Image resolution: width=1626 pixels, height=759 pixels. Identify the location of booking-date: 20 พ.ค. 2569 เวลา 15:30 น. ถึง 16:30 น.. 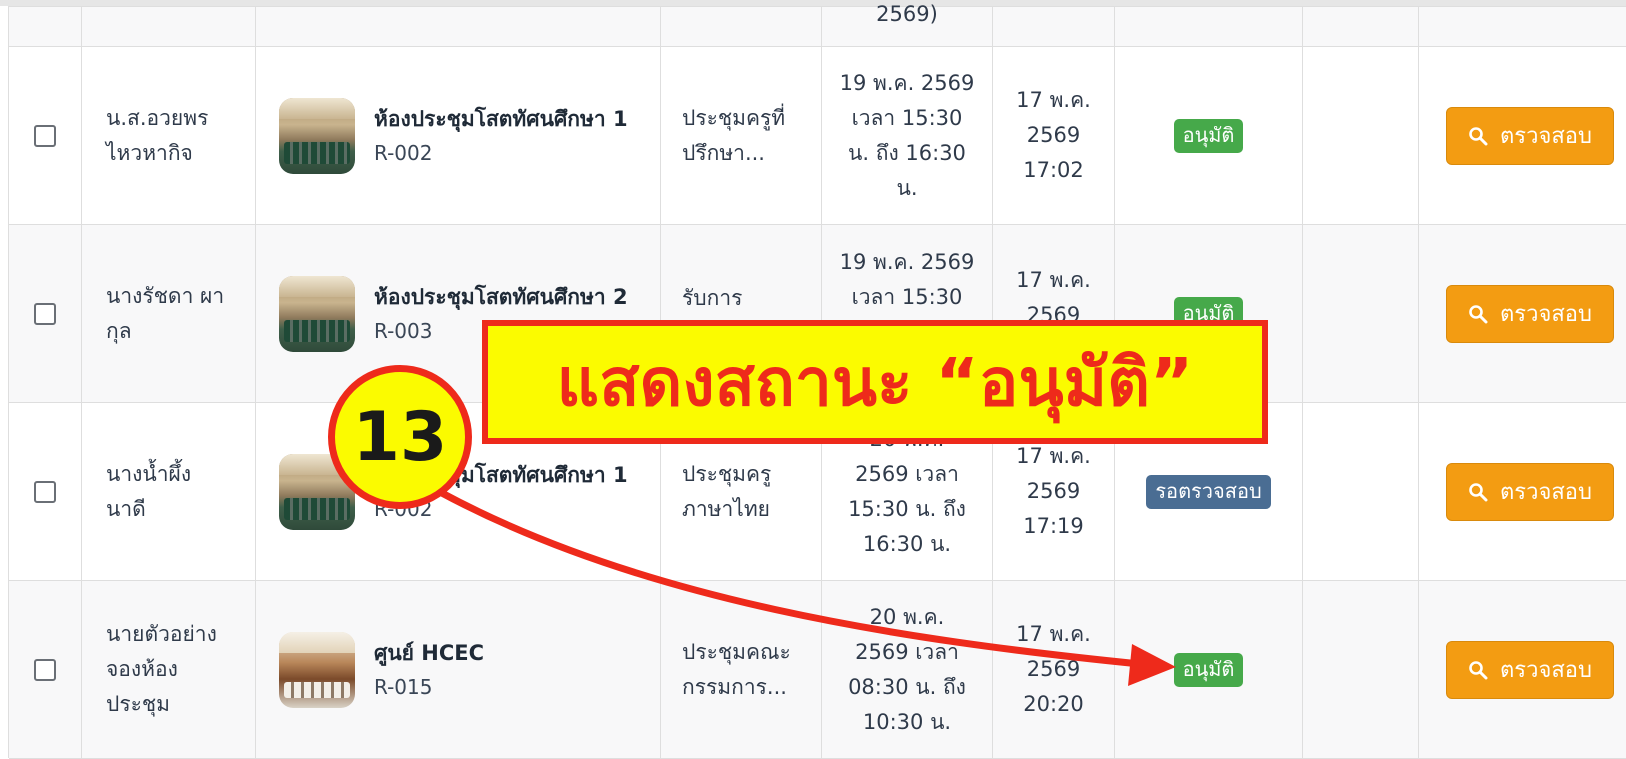
(907, 491).